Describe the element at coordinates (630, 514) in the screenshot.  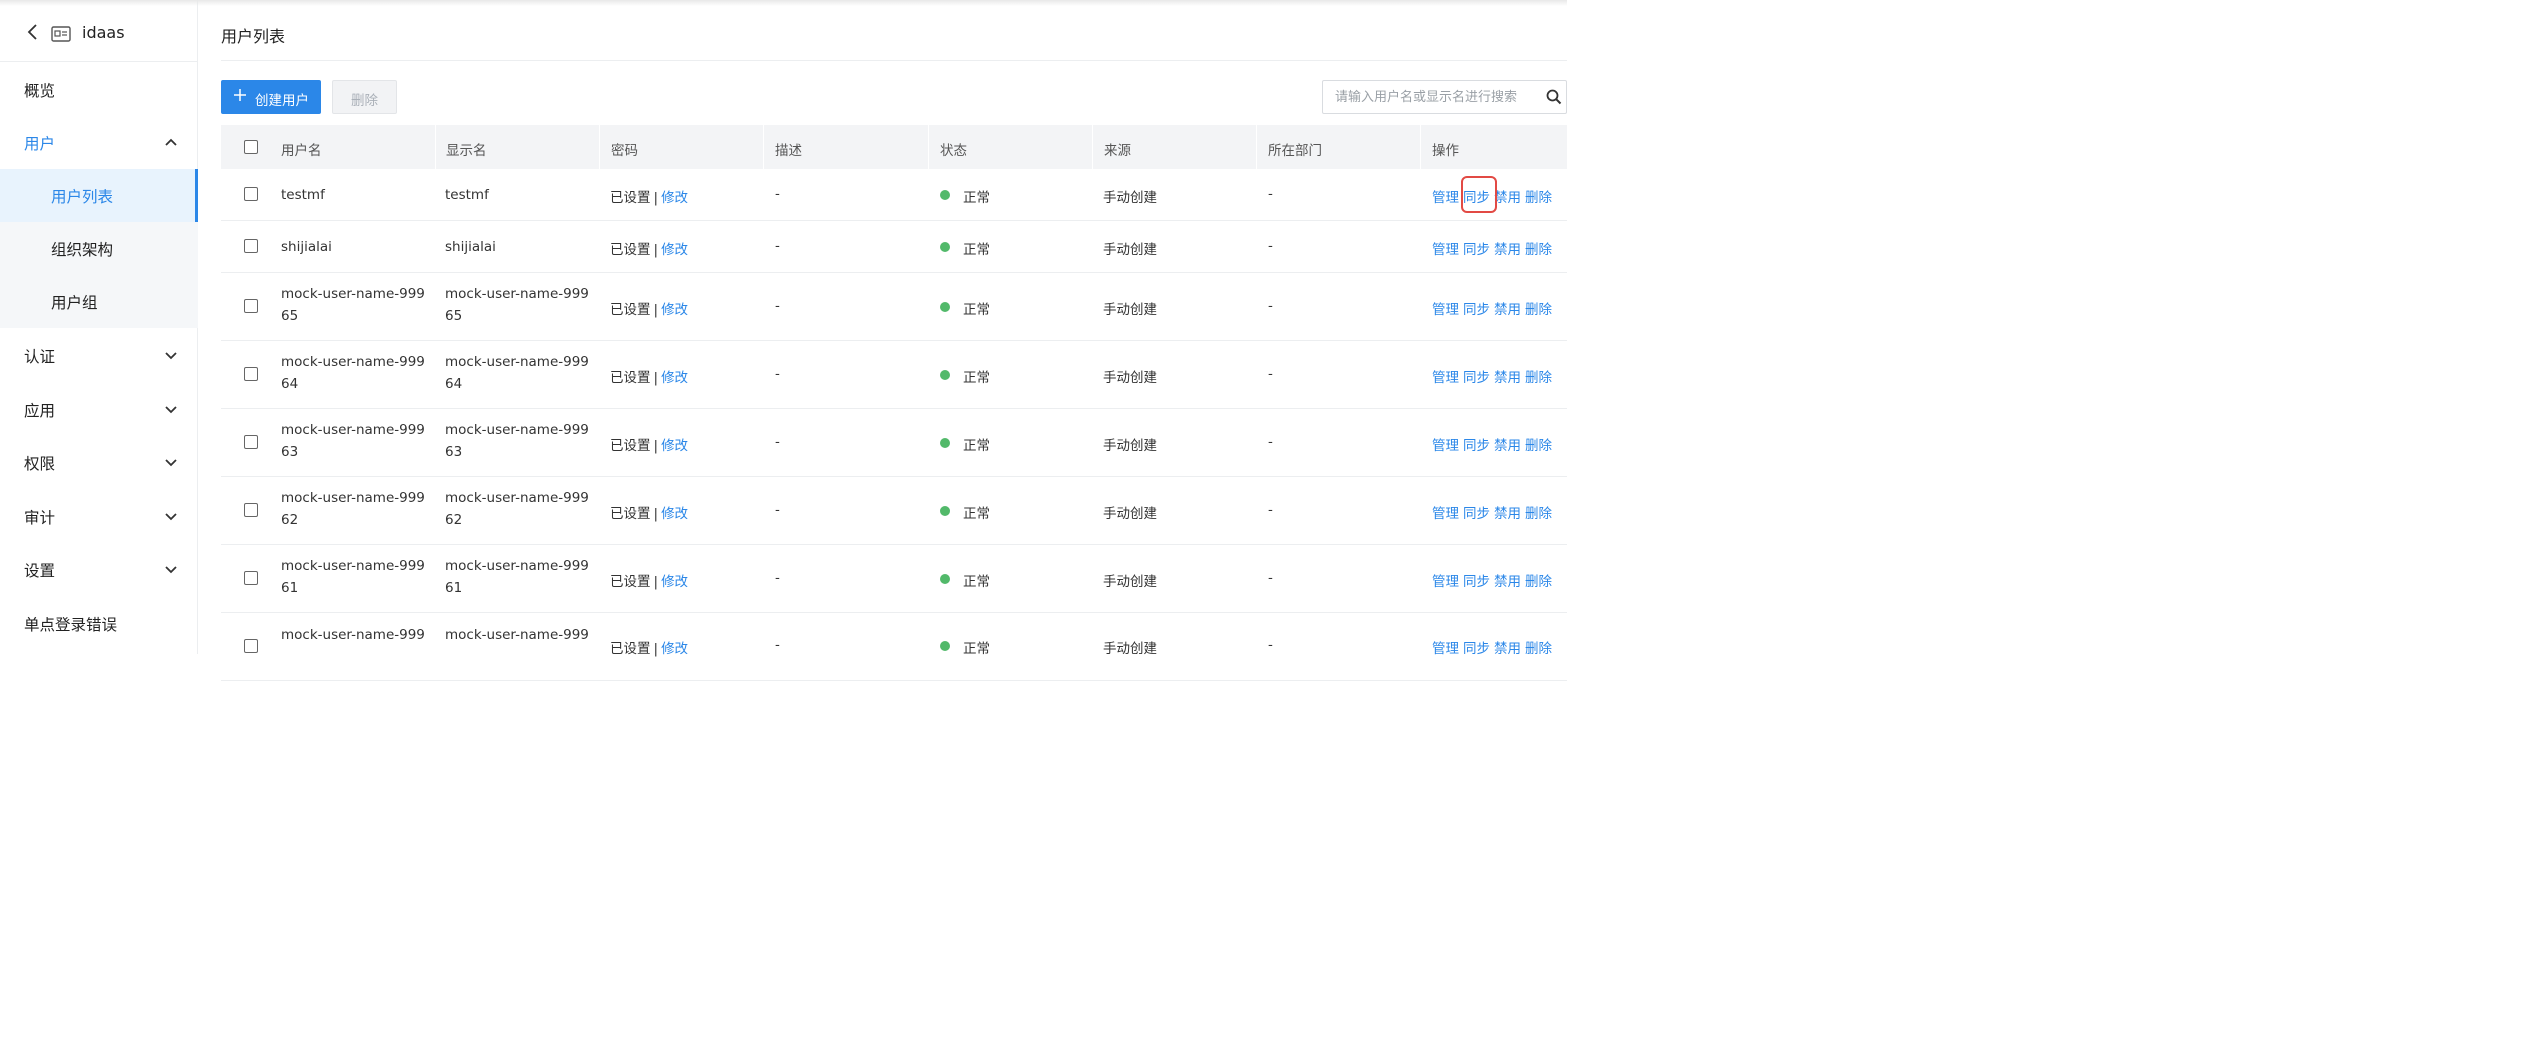
I see `password-status: 已设置` at that location.